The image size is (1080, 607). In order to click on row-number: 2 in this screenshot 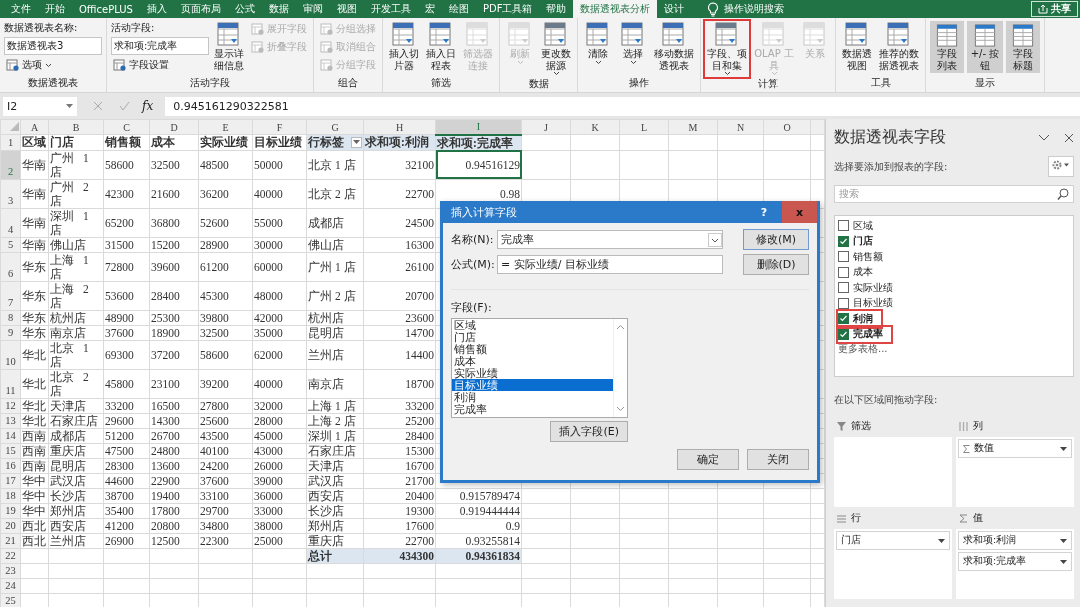, I will do `click(10, 164)`.